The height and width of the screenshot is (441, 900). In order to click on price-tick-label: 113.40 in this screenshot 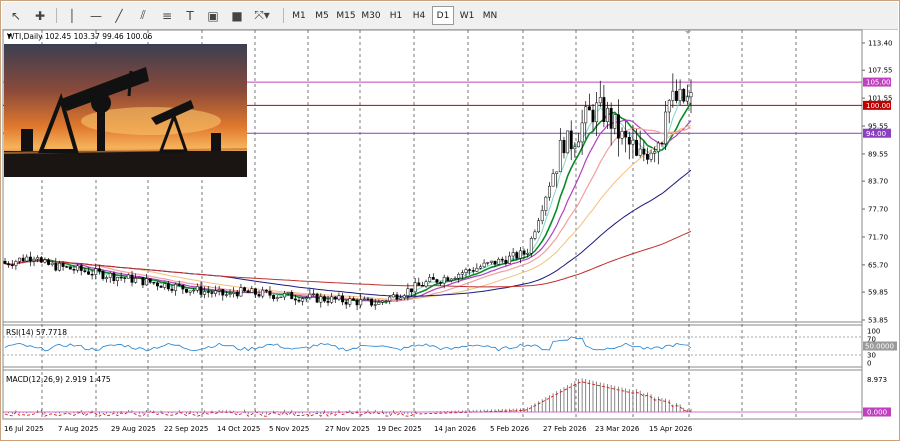, I will do `click(880, 44)`.